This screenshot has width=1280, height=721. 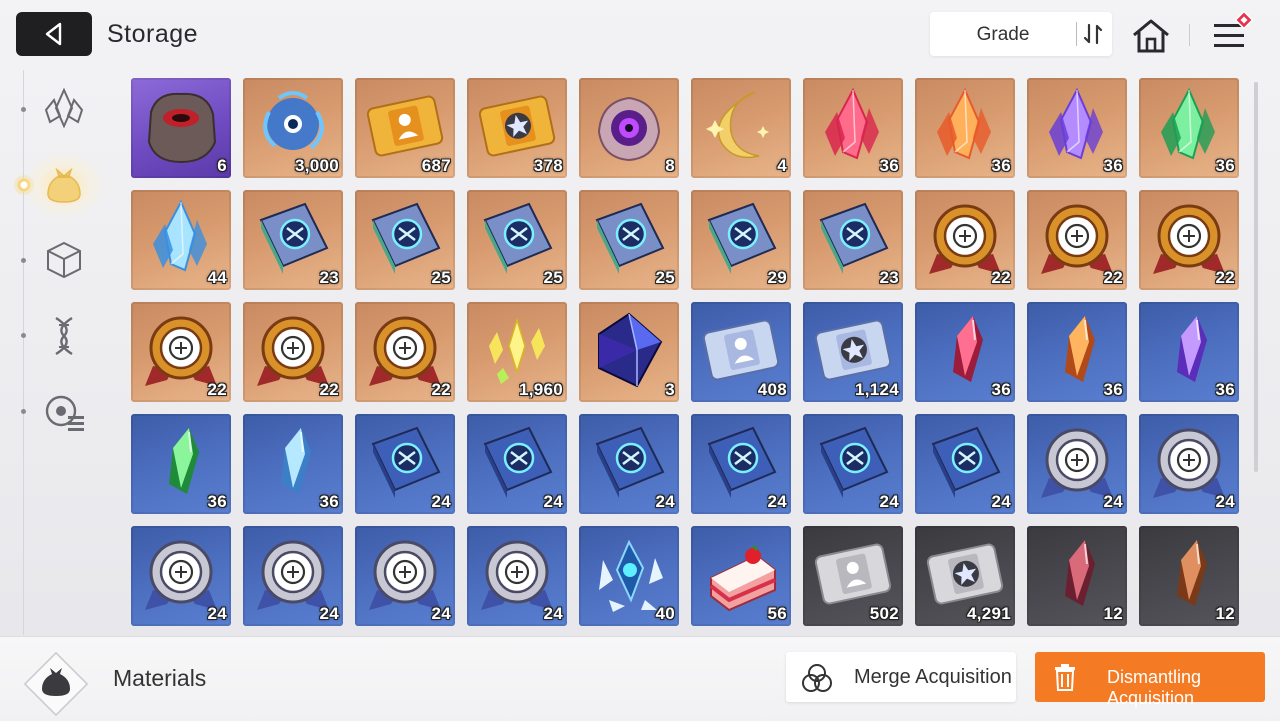 I want to click on silver-wing-medal-item: 24, so click(x=293, y=576).